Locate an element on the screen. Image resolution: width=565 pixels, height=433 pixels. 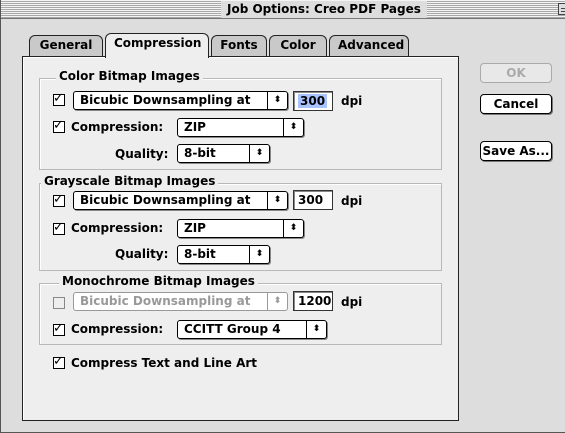
color-compression-value: ZIP is located at coordinates (195, 127).